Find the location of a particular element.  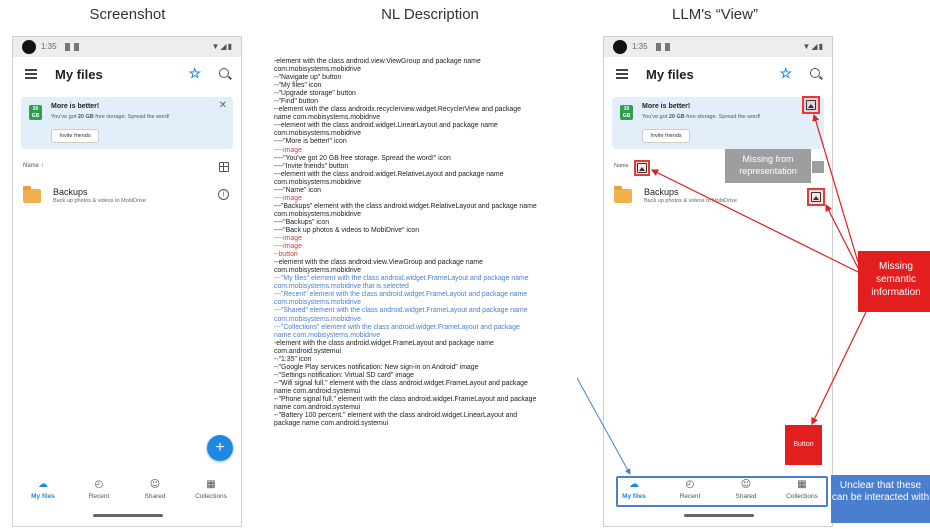

camera-cutout is located at coordinates (29, 47).